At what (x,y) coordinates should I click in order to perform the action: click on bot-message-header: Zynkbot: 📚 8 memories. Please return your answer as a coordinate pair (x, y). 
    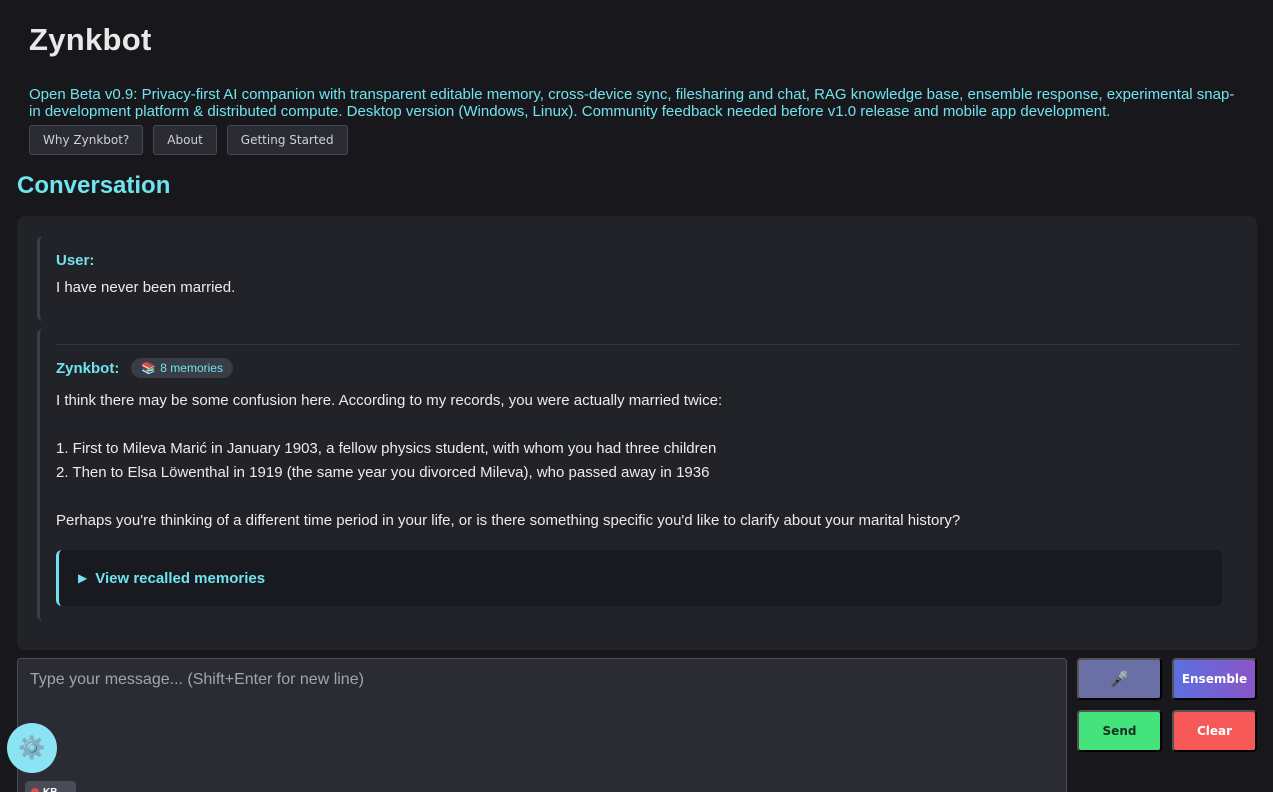
    Looking at the image, I should click on (144, 368).